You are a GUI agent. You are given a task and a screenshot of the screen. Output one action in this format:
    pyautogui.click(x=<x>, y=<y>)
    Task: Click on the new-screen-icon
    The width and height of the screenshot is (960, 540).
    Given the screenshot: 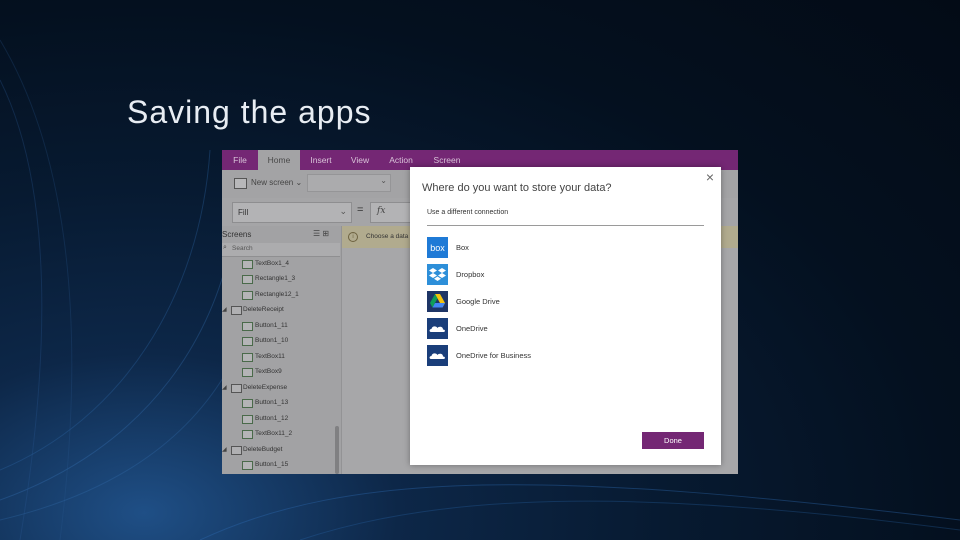 What is the action you would take?
    pyautogui.click(x=240, y=183)
    